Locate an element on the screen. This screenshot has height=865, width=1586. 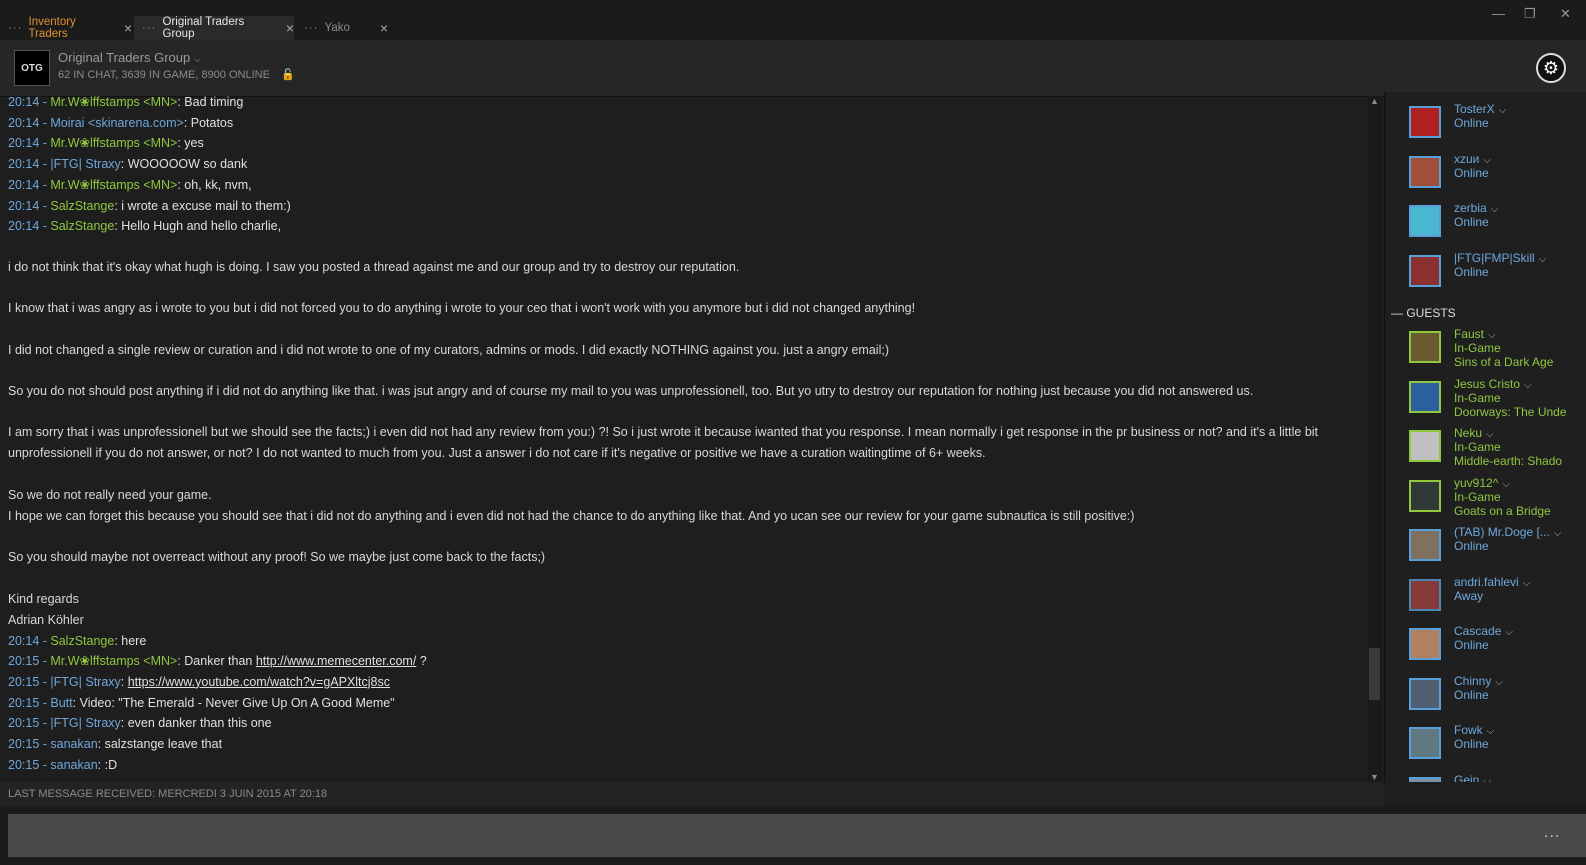
friend-entry: Jesus Cristo ⌵ In-Game Doorways: The Unde is located at coordinates (1497, 398).